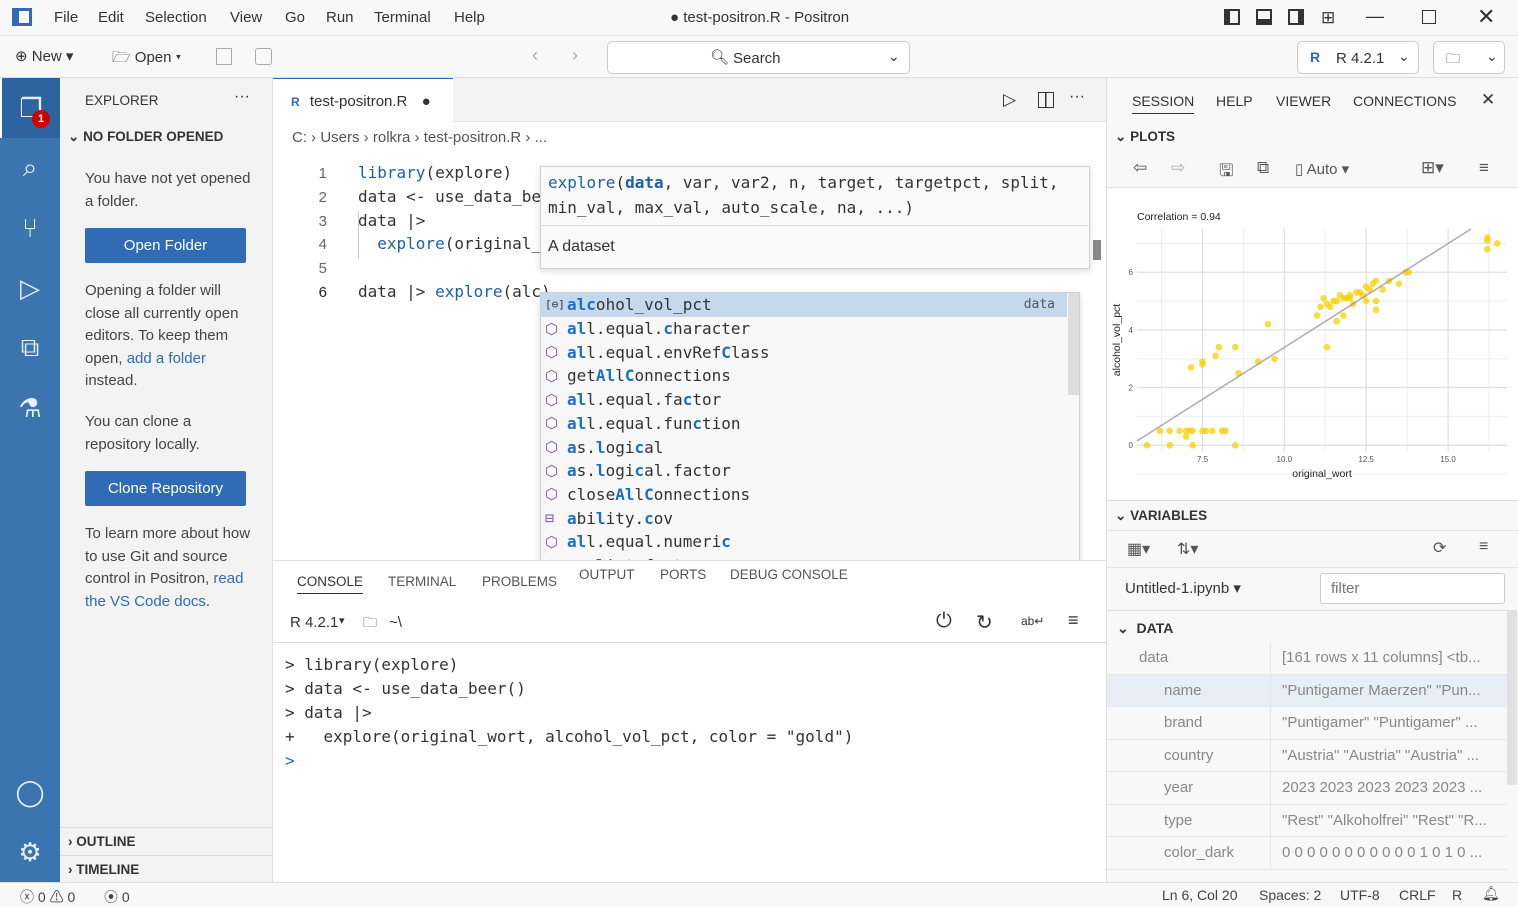 The image size is (1518, 907). Describe the element at coordinates (1264, 17) in the screenshot. I see `toggle-panel-icon` at that location.